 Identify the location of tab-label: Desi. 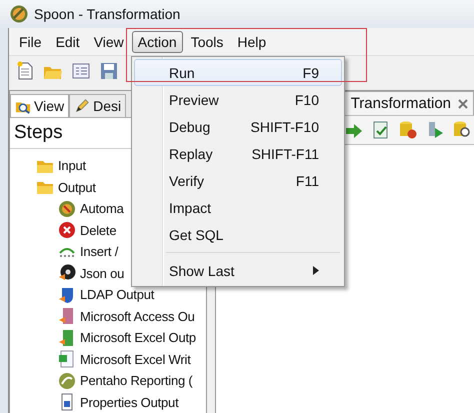
(107, 106).